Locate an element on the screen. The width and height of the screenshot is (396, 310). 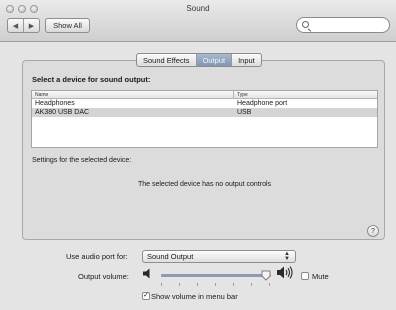
tab-label: Output is located at coordinates (214, 60).